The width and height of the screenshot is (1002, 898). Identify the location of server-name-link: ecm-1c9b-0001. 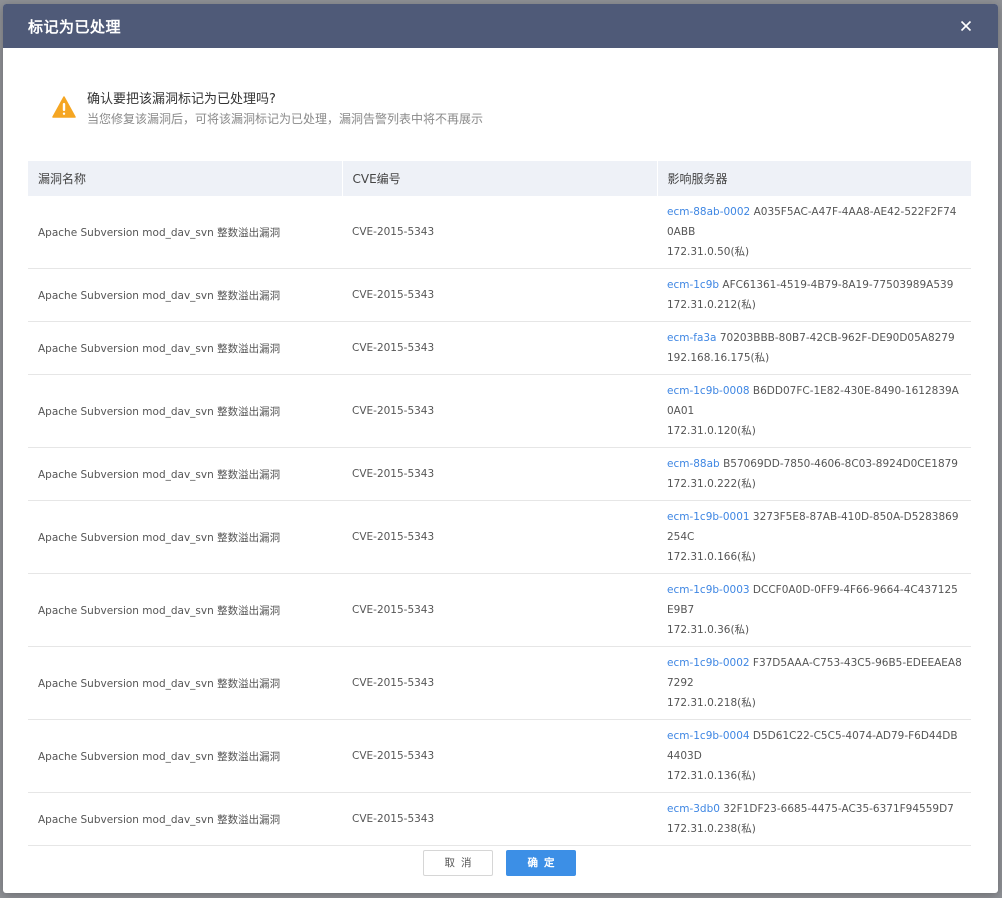
(708, 517).